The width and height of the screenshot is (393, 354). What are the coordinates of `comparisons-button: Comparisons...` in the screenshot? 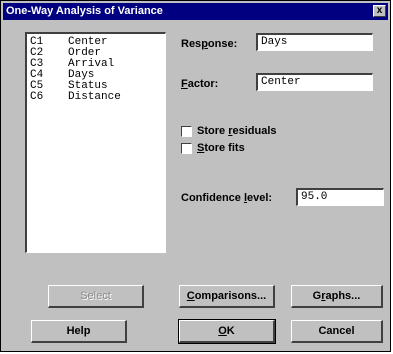 It's located at (227, 296).